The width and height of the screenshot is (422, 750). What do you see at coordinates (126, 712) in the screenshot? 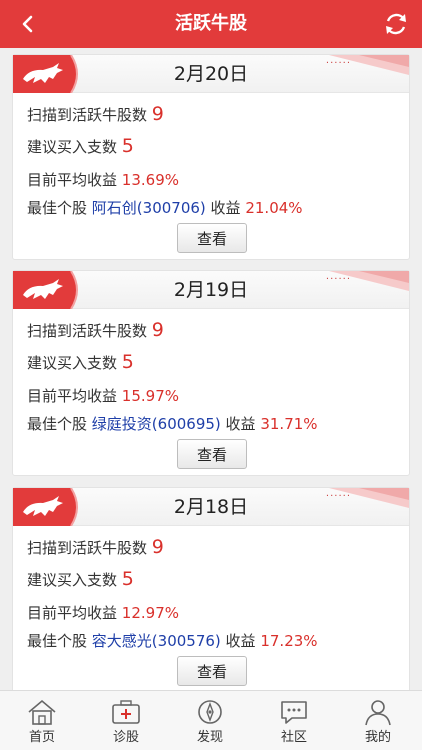
I see `medical-kit-icon` at bounding box center [126, 712].